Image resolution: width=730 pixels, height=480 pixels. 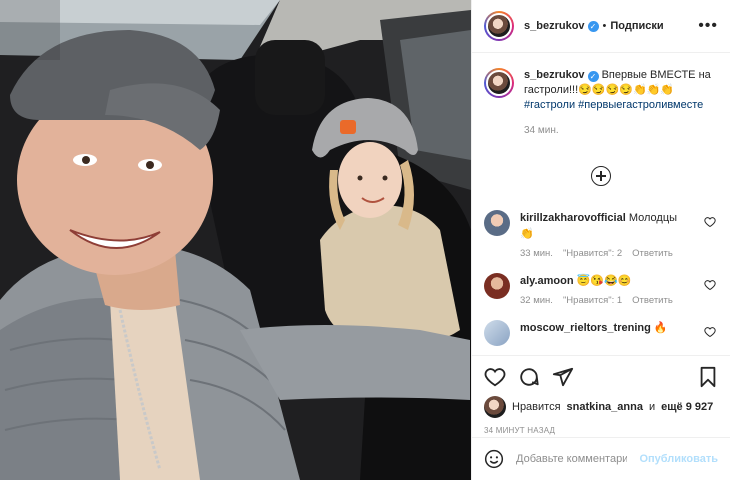 I want to click on comment-text: Молодцы, so click(x=653, y=218).